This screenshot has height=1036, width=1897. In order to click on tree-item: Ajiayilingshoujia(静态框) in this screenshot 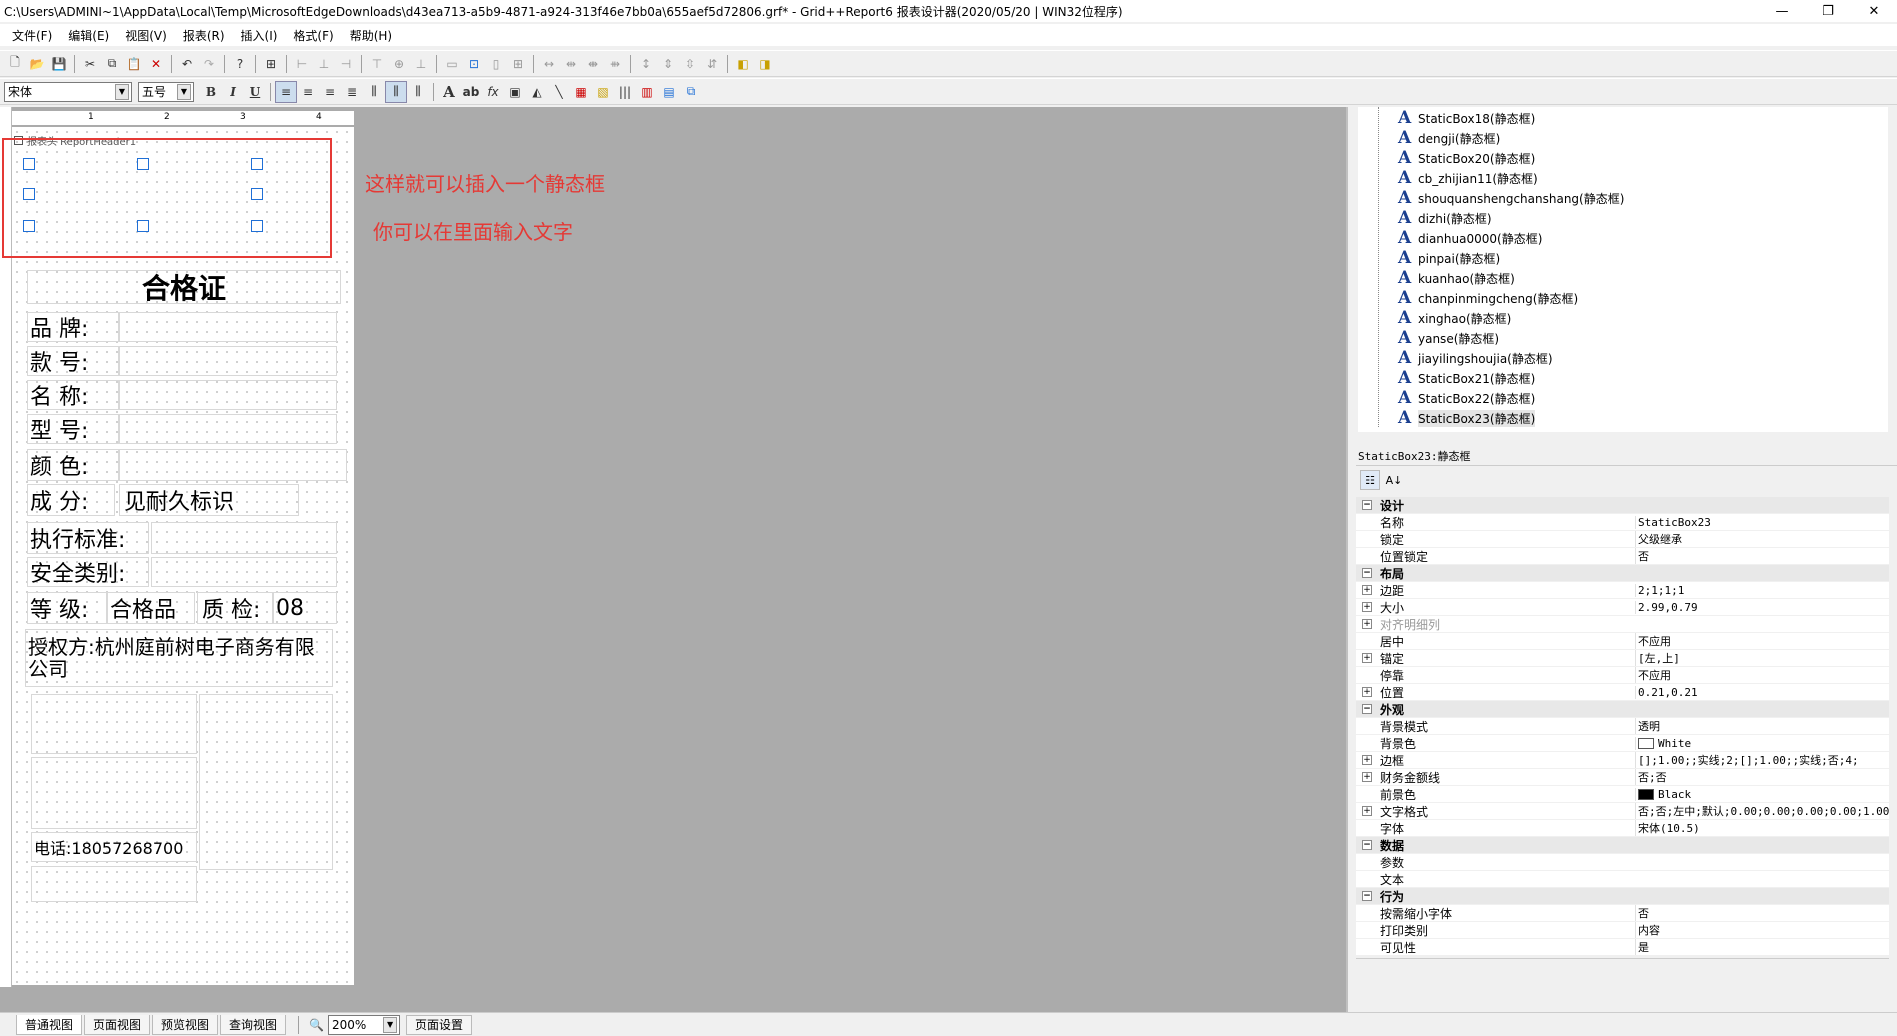, I will do `click(1475, 358)`.